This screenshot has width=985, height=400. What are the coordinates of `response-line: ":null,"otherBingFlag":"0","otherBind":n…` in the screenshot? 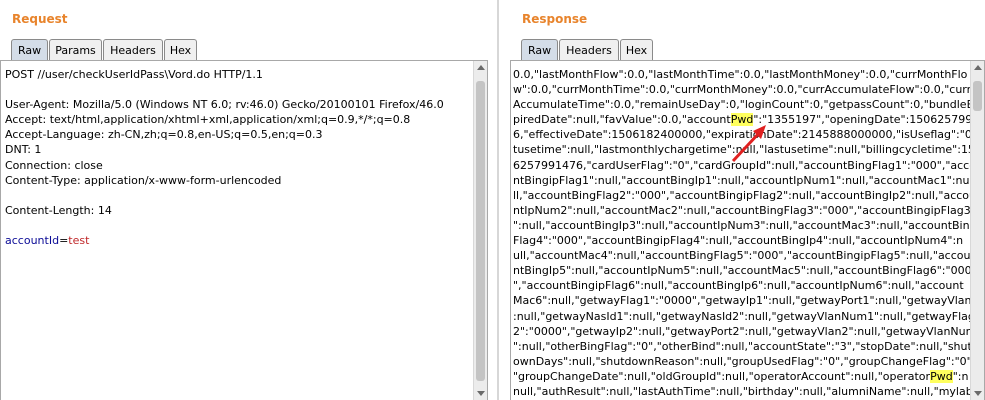 It's located at (746, 346).